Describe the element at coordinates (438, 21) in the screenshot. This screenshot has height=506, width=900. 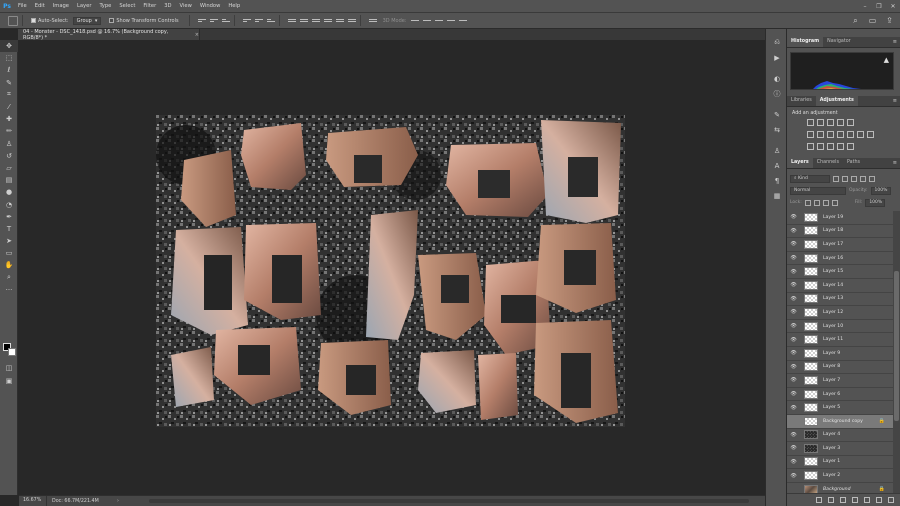
I see `3d-pan-icon` at that location.